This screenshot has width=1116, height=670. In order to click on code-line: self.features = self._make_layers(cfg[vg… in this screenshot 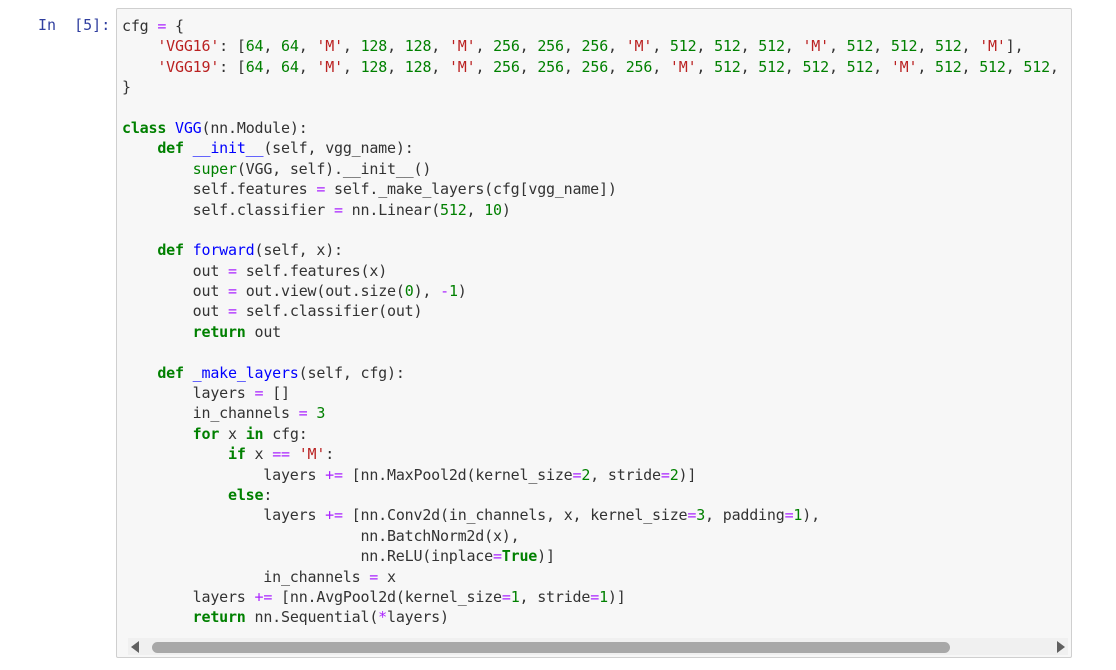, I will do `click(404, 189)`.